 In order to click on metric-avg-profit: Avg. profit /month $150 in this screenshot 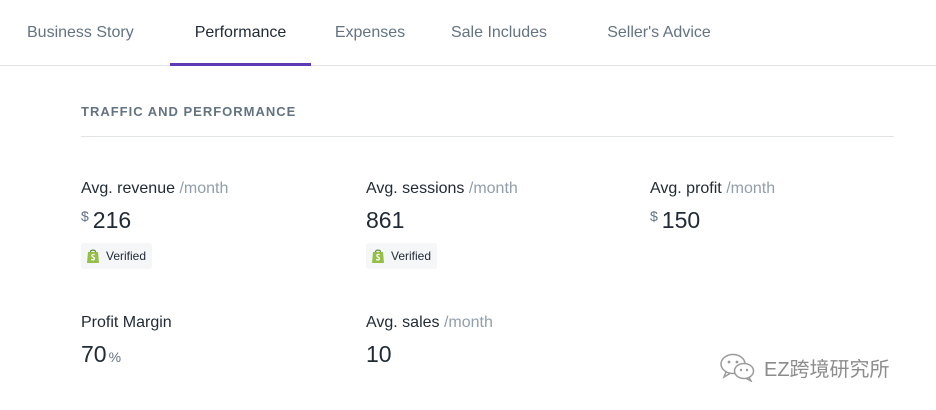, I will do `click(712, 207)`.